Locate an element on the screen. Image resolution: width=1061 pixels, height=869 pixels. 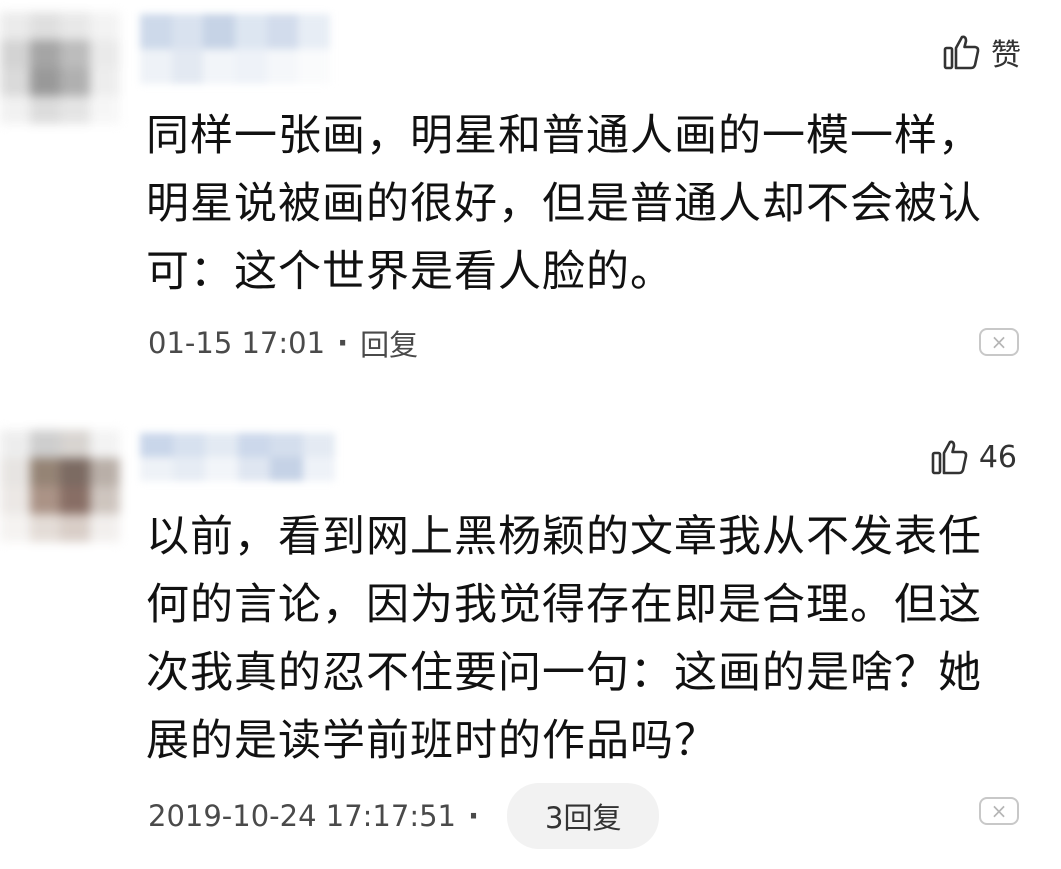
timestamp: 01-15 17:01 is located at coordinates (237, 343).